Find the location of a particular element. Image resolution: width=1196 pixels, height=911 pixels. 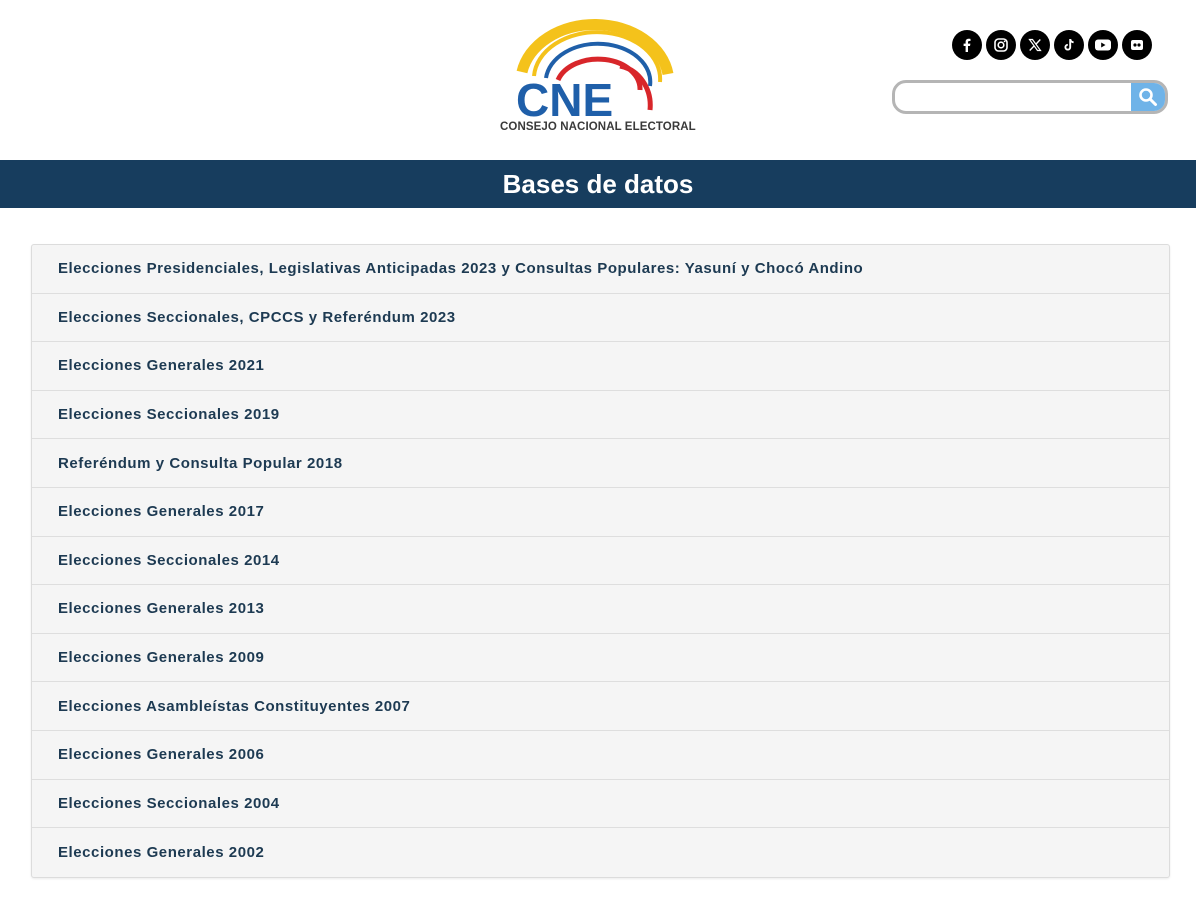

list-item: Elecciones Generales 2009 is located at coordinates (600, 658).